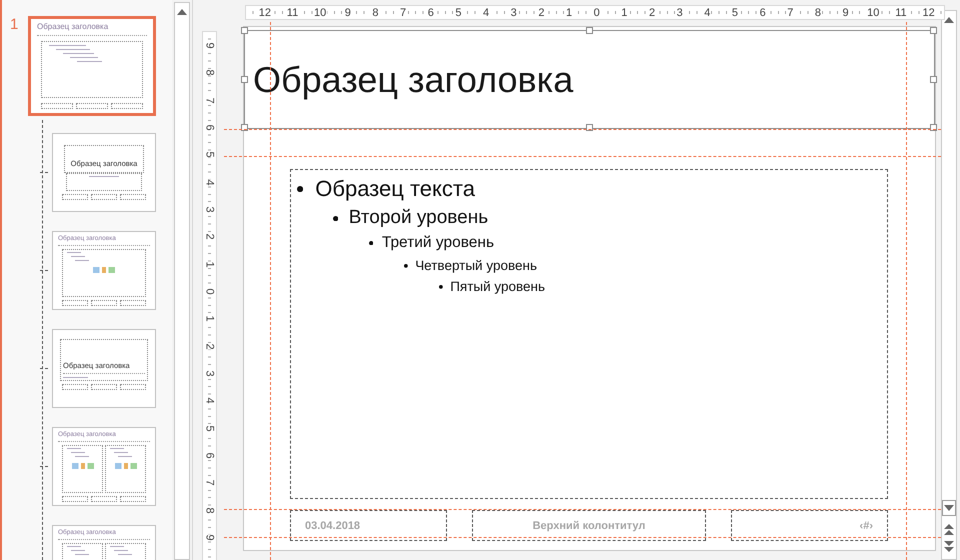 This screenshot has height=560, width=960. What do you see at coordinates (368, 525) in the screenshot?
I see `date-placeholder: 03.04.2018` at bounding box center [368, 525].